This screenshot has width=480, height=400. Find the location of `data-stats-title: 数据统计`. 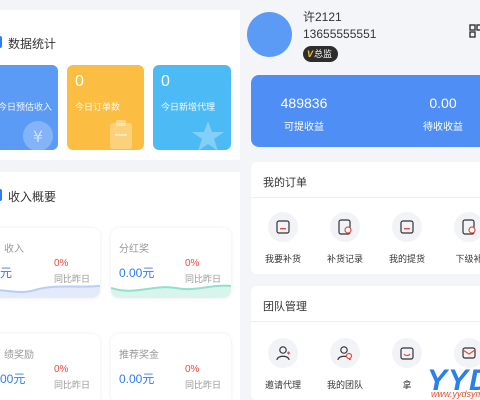

data-stats-title: 数据统计 is located at coordinates (32, 44).